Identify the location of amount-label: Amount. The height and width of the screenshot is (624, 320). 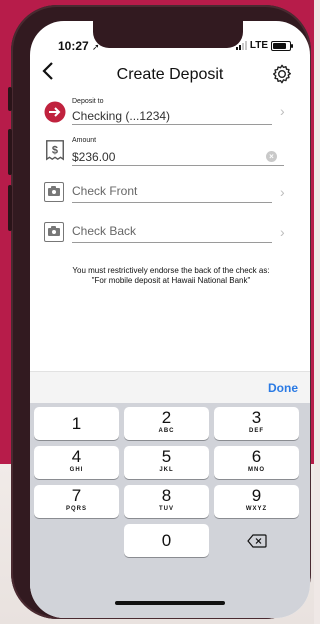
(84, 140).